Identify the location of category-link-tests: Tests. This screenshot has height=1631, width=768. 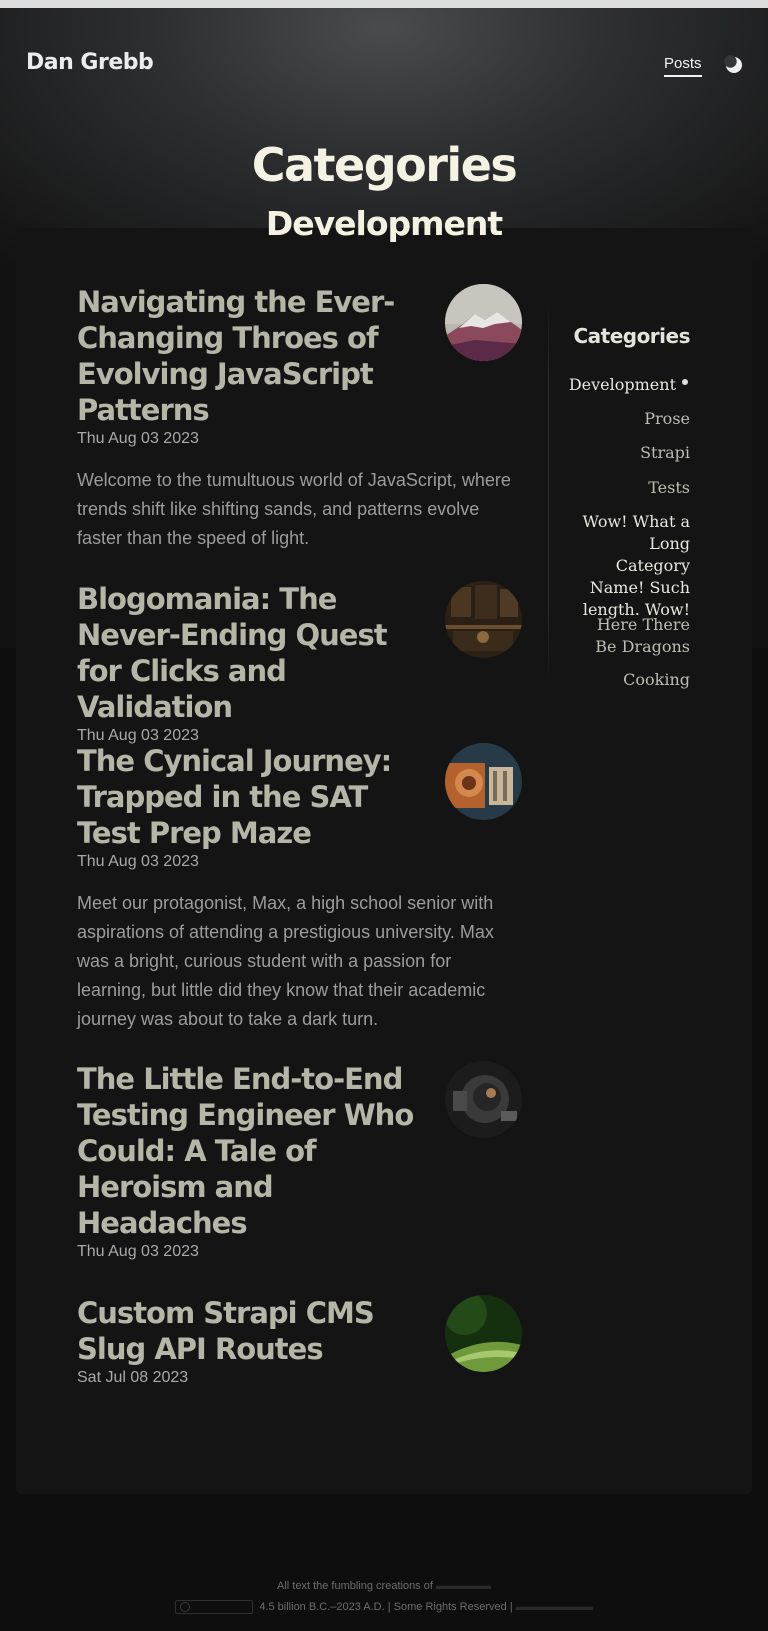
(625, 488).